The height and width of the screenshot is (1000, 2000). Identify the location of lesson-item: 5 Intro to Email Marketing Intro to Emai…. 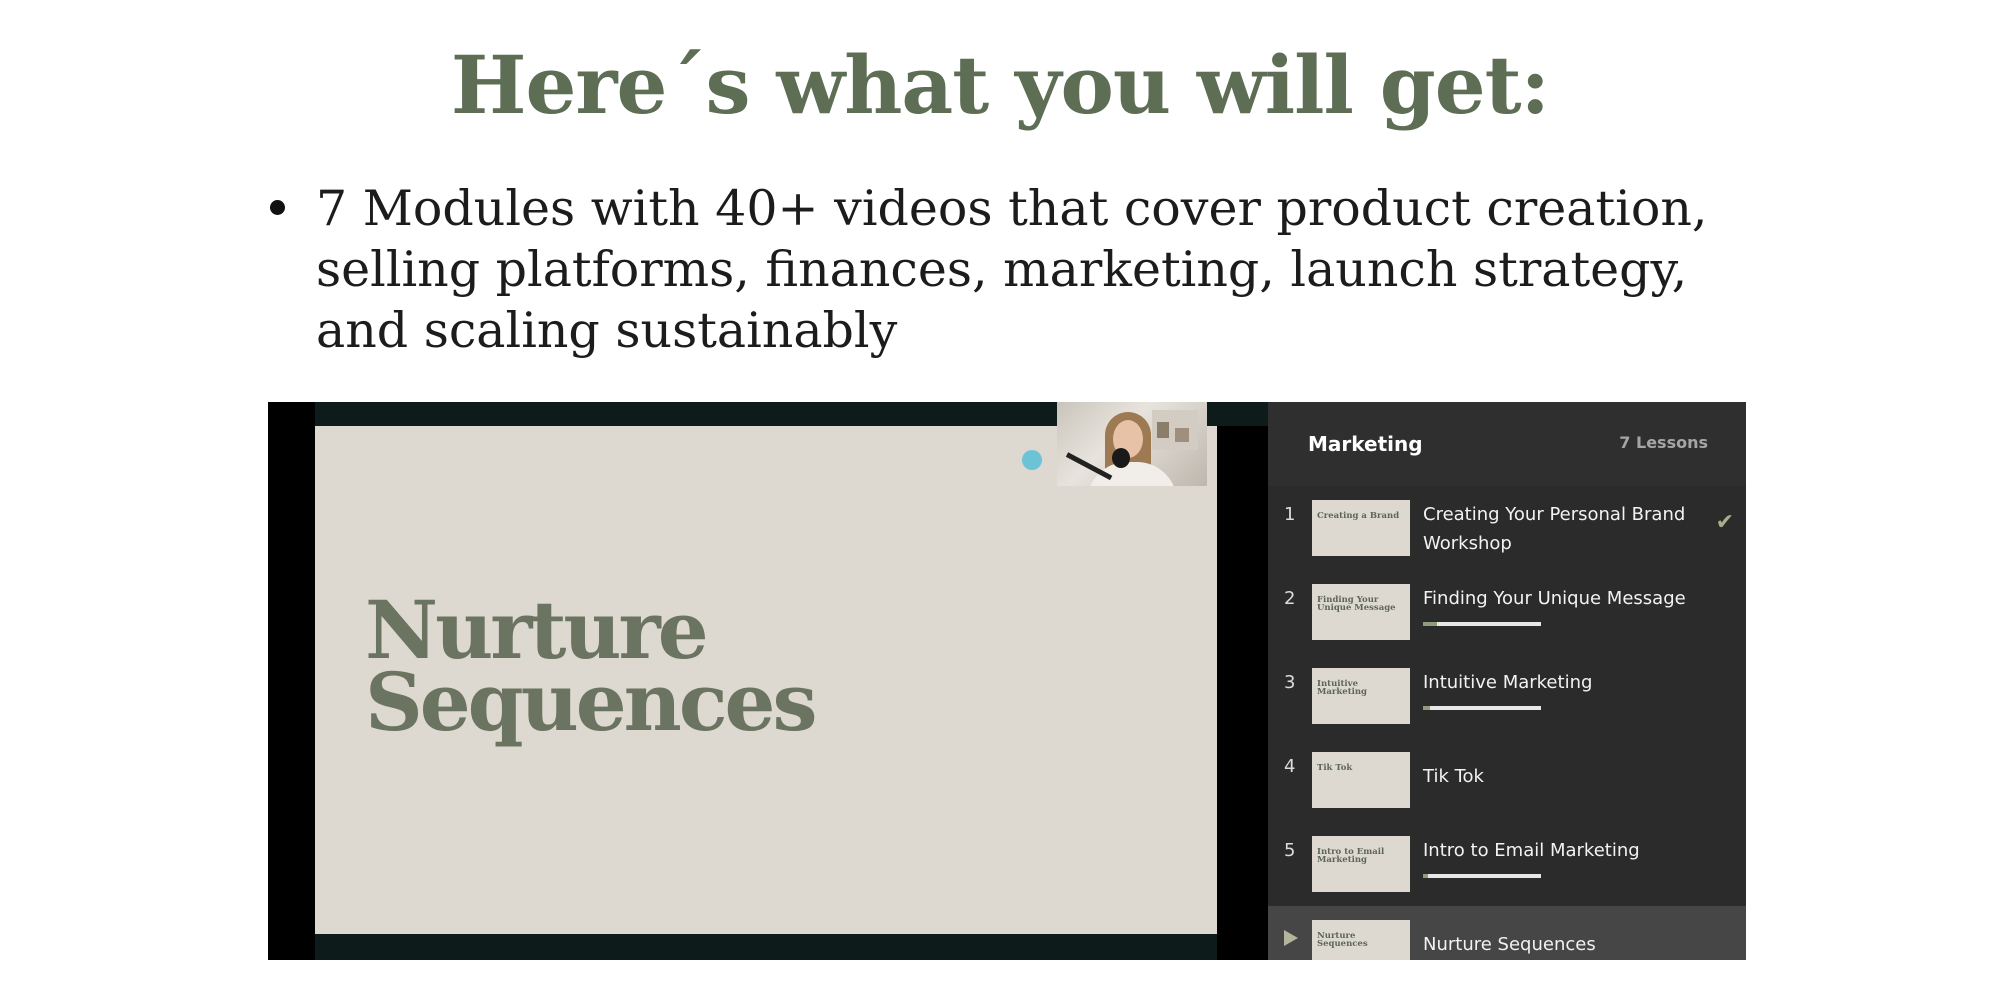
(1507, 864).